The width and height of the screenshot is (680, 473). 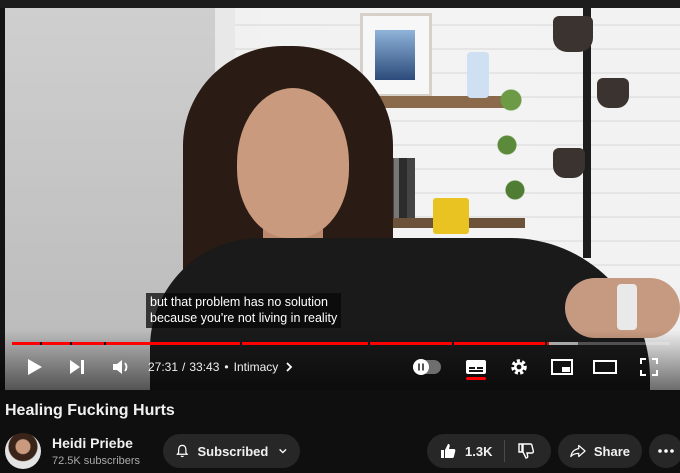 I want to click on caption-line: because you're not living in reality, so click(x=244, y=317).